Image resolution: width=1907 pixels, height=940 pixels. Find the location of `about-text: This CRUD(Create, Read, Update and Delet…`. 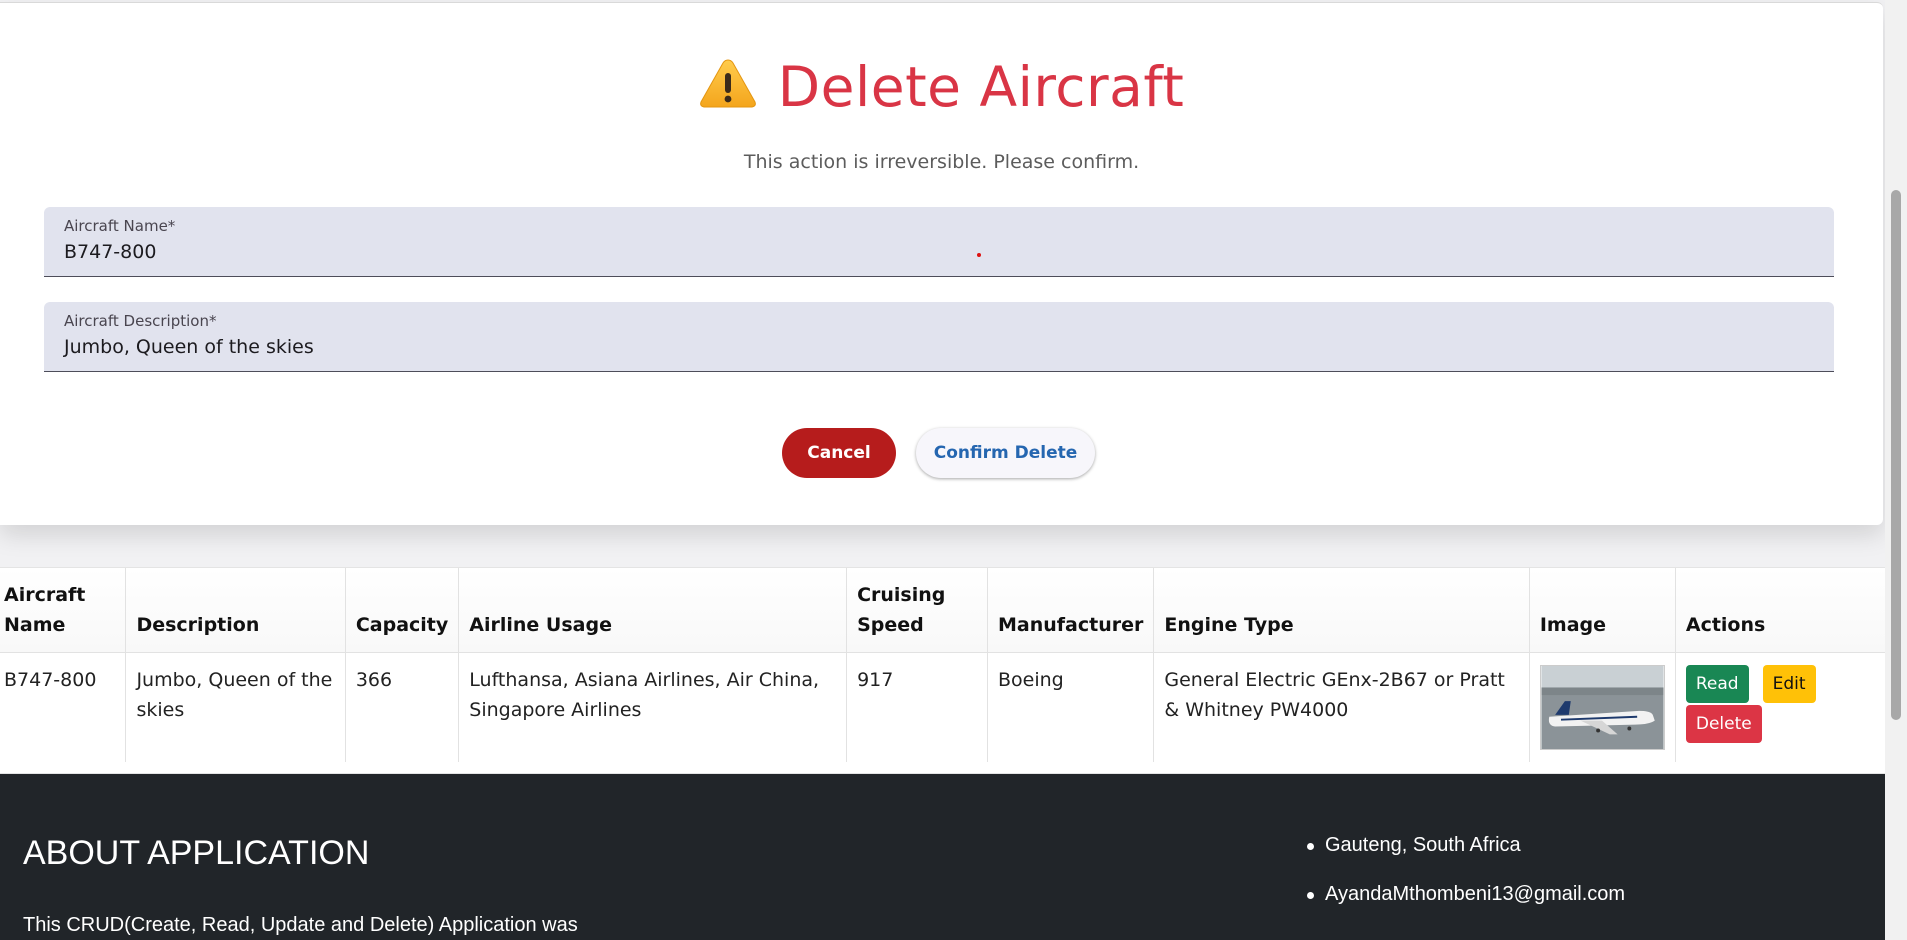

about-text: This CRUD(Create, Read, Update and Delet… is located at coordinates (300, 925).